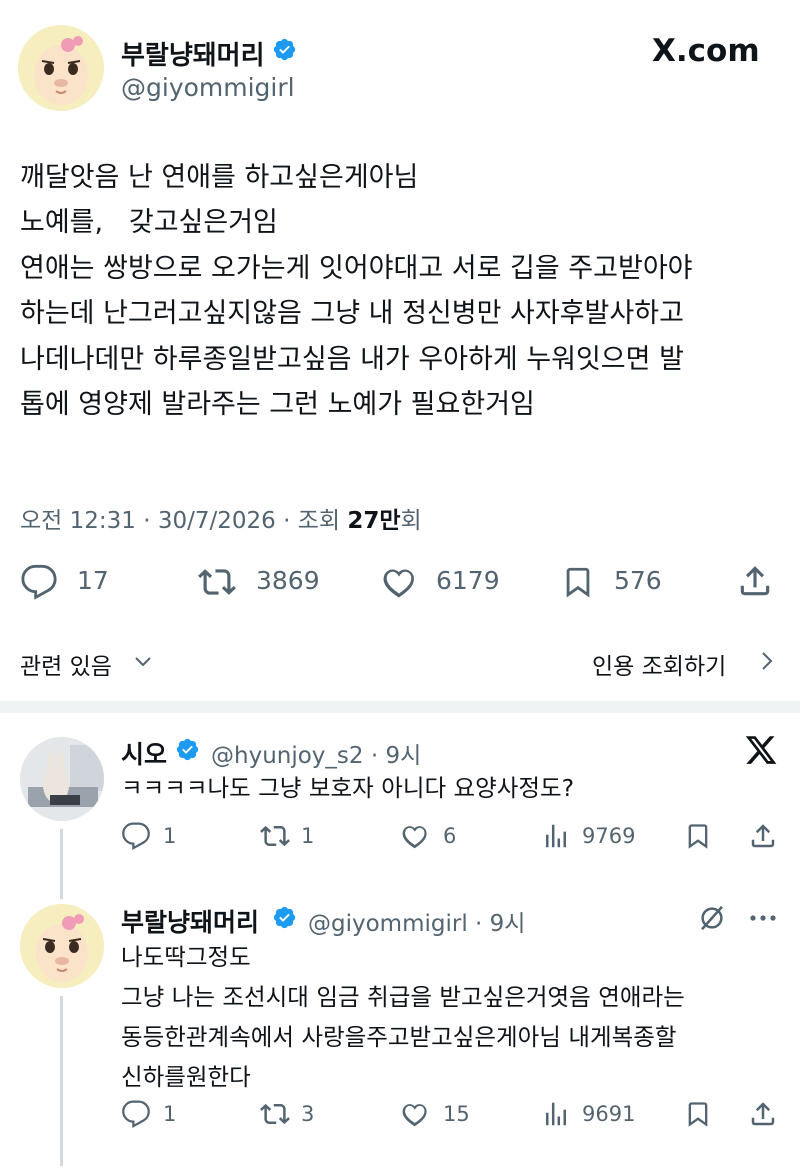 Image resolution: width=800 pixels, height=1173 pixels. I want to click on views-count: 9691, so click(609, 1114).